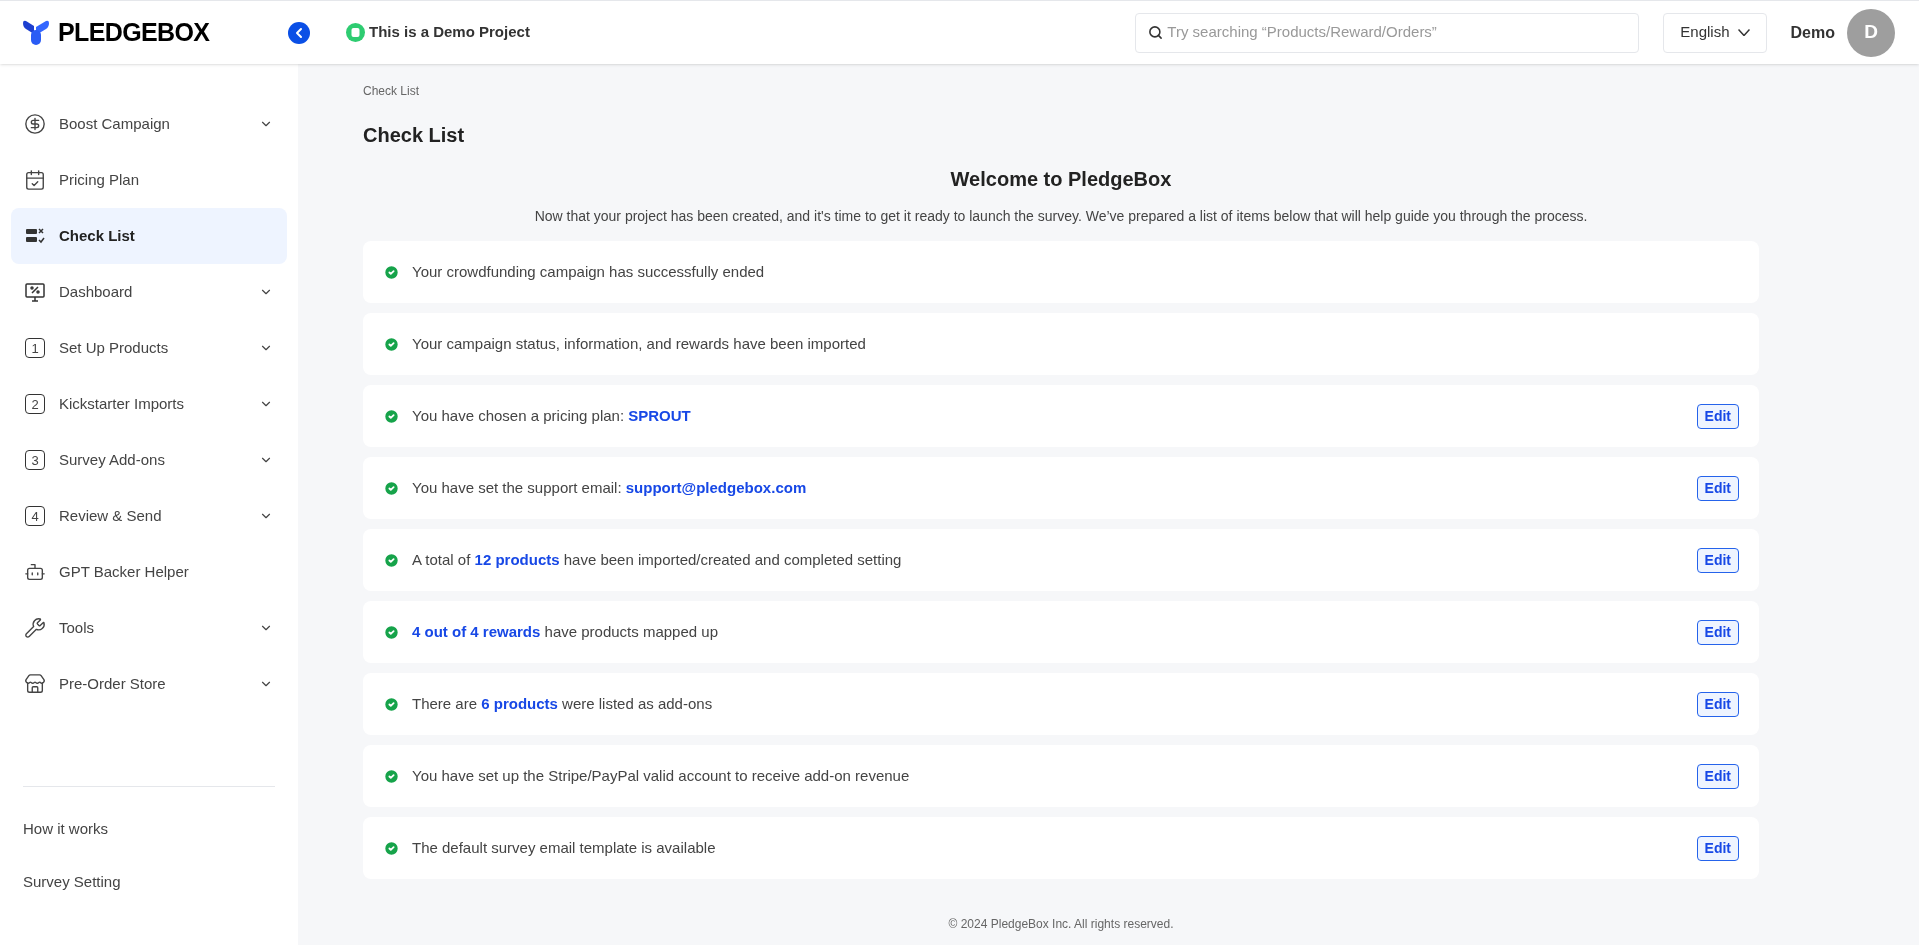  What do you see at coordinates (589, 271) in the screenshot?
I see `checklist-text: Your crowdfunding campaign has successfully ended` at bounding box center [589, 271].